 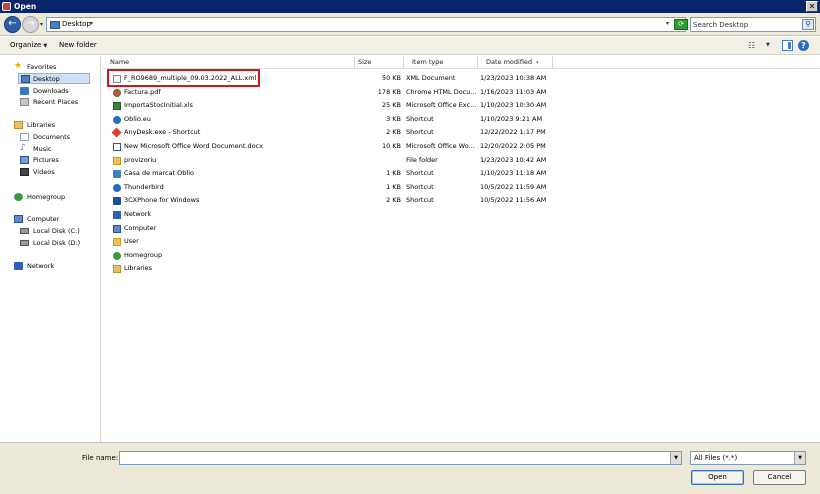 What do you see at coordinates (25, 79) in the screenshot?
I see `desktop-icon` at bounding box center [25, 79].